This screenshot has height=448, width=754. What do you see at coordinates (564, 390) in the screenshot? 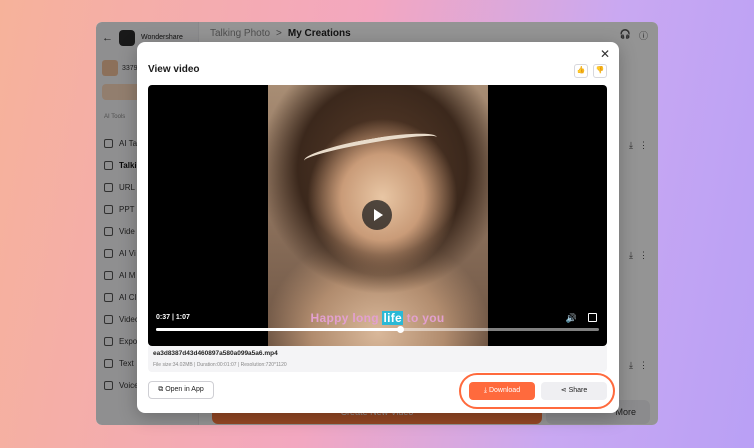
I see `share-icon: ⋖` at bounding box center [564, 390].